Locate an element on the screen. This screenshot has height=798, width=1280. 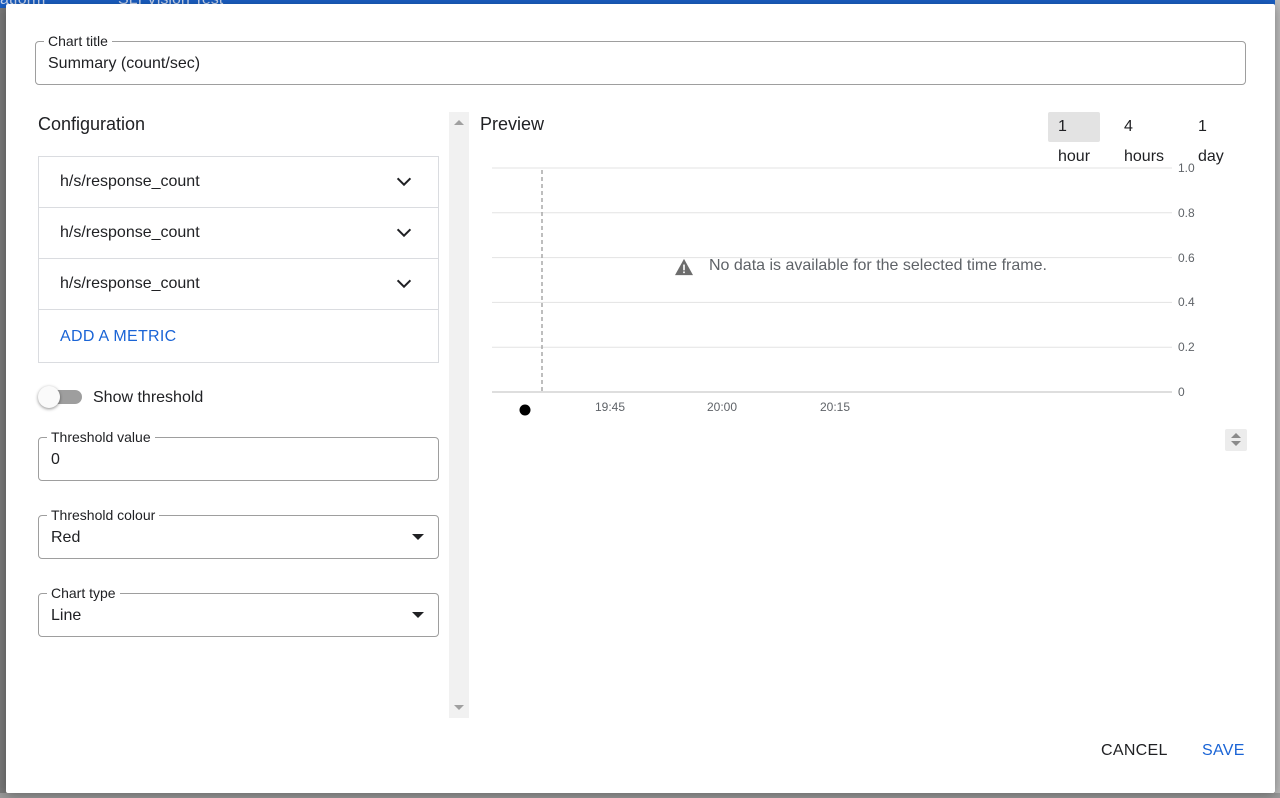
y-tick-label: 0.4 is located at coordinates (1186, 302).